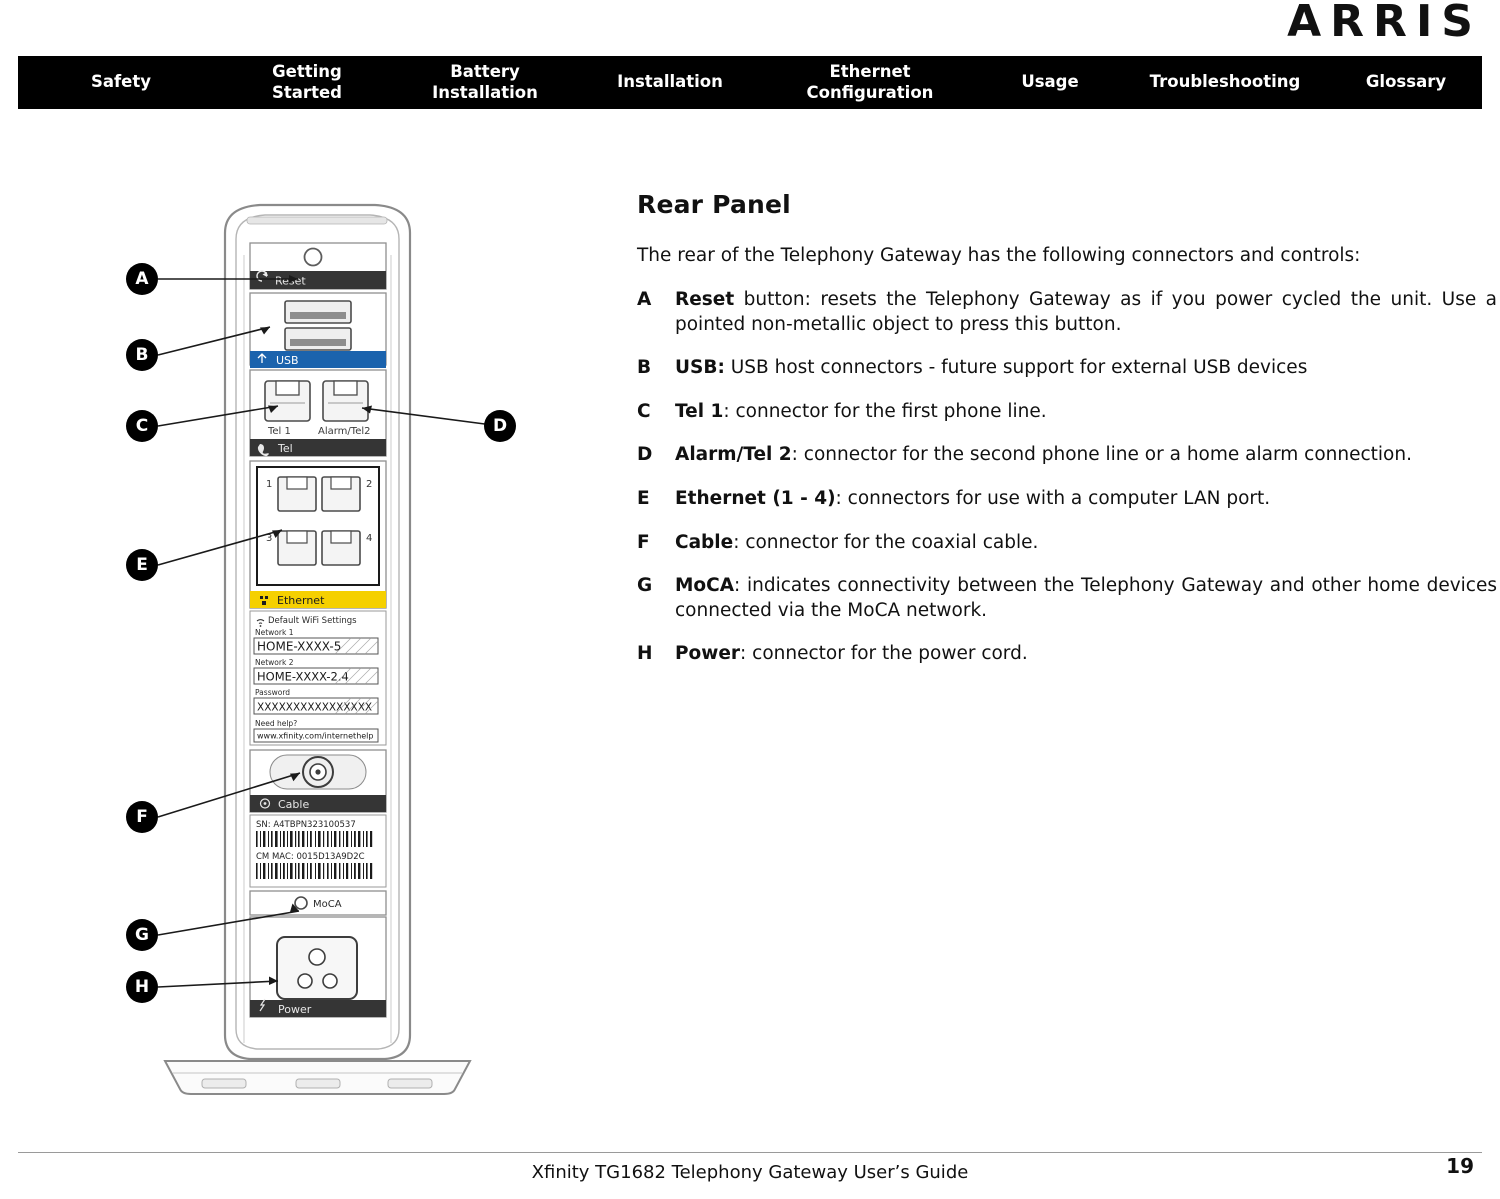 Image resolution: width=1500 pixels, height=1199 pixels. What do you see at coordinates (318, 330) in the screenshot?
I see `usb-section: USB` at bounding box center [318, 330].